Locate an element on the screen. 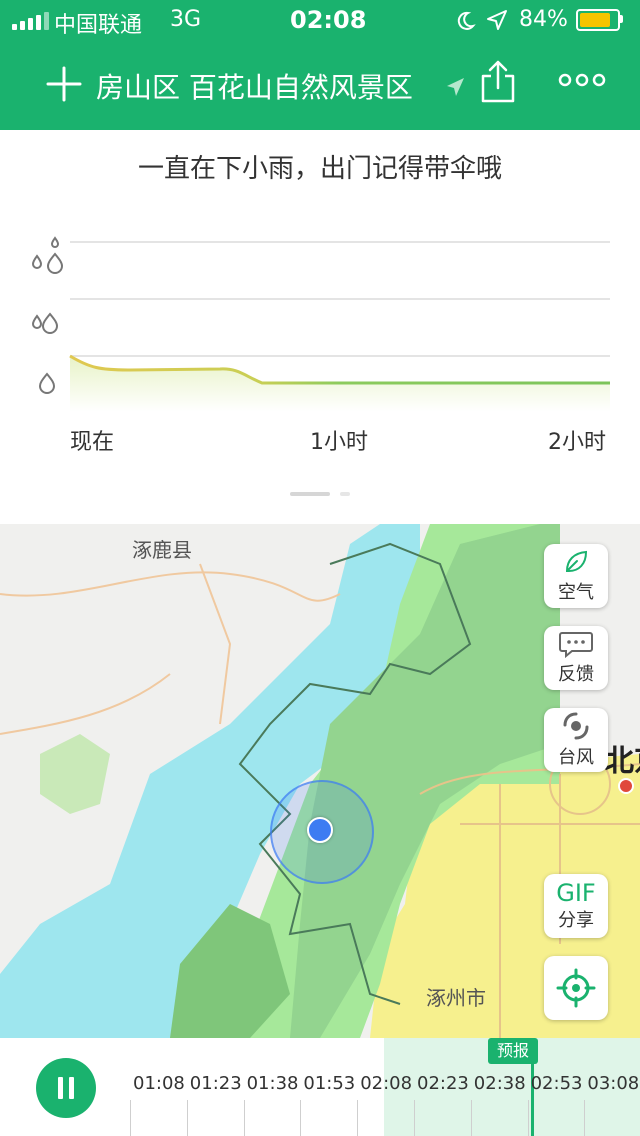  battery-percent: 84% is located at coordinates (543, 19).